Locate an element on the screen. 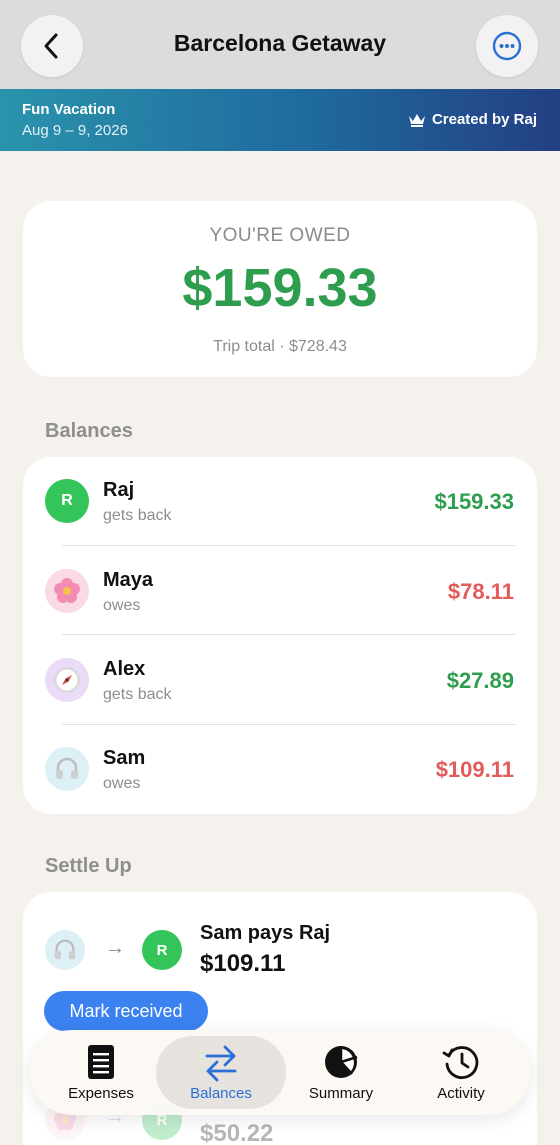 This screenshot has width=560, height=1145. payer-avatar is located at coordinates (65, 950).